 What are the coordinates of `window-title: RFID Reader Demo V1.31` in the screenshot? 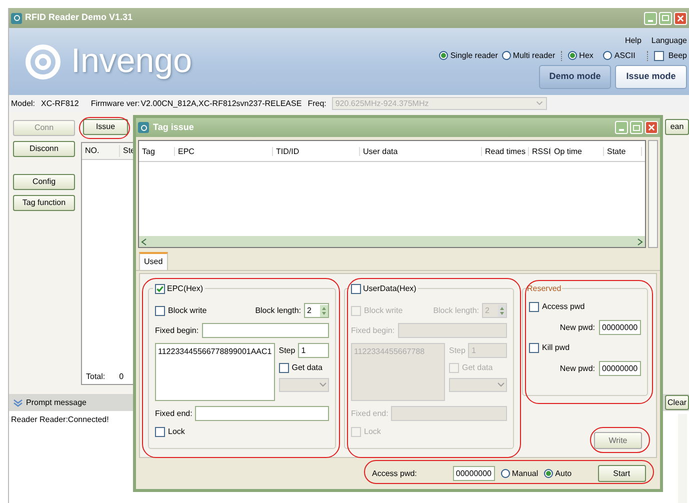 It's located at (79, 17).